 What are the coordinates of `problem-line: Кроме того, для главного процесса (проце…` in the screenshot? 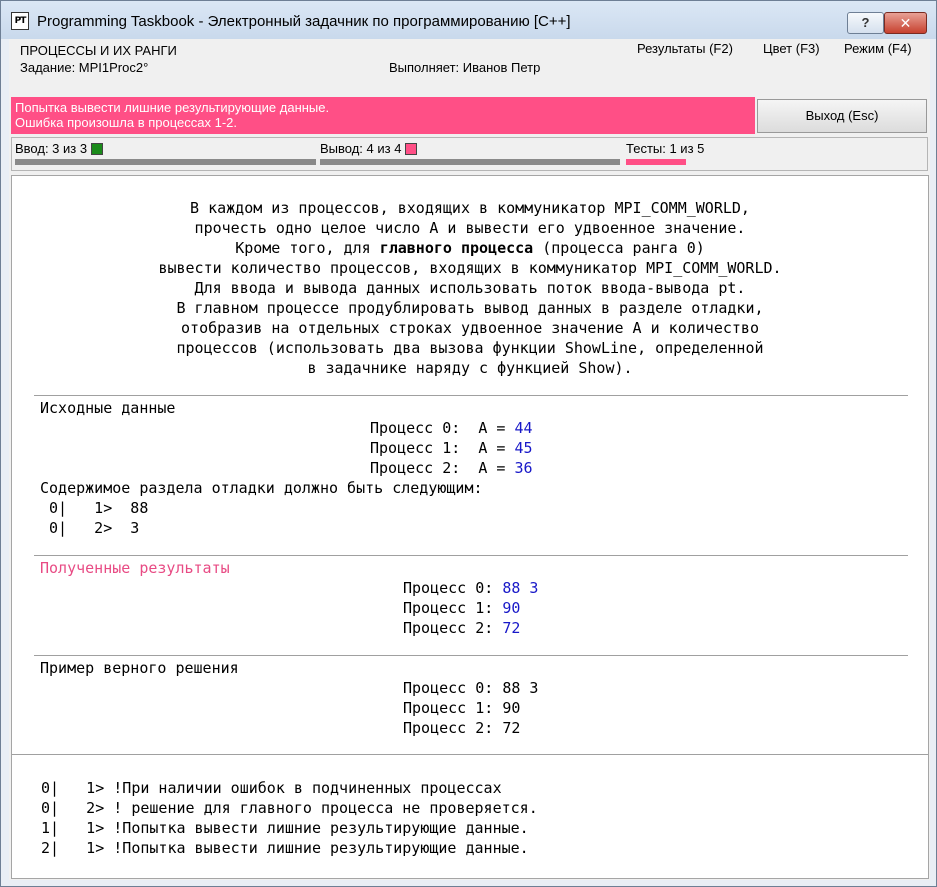 It's located at (470, 248).